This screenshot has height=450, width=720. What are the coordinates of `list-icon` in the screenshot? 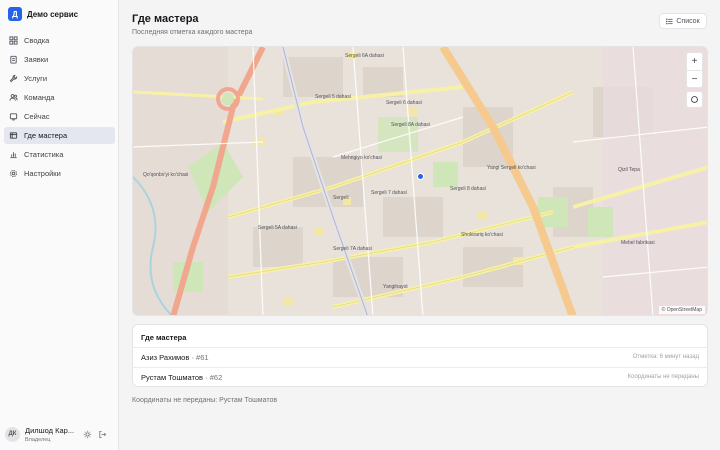 It's located at (669, 21).